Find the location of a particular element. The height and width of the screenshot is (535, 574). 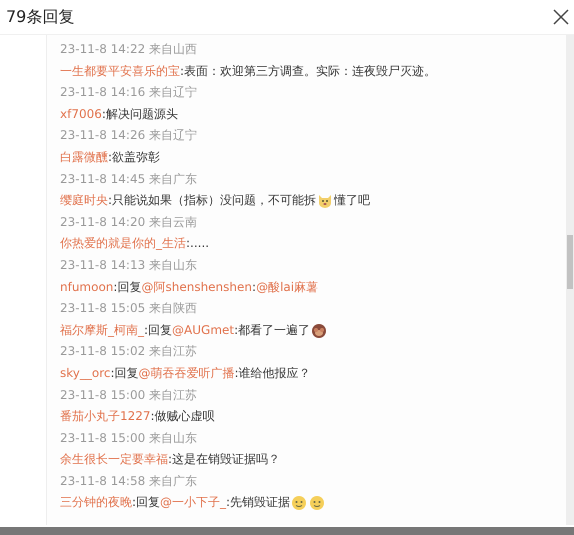

author-link: 三分钟的夜晚 is located at coordinates (96, 503).